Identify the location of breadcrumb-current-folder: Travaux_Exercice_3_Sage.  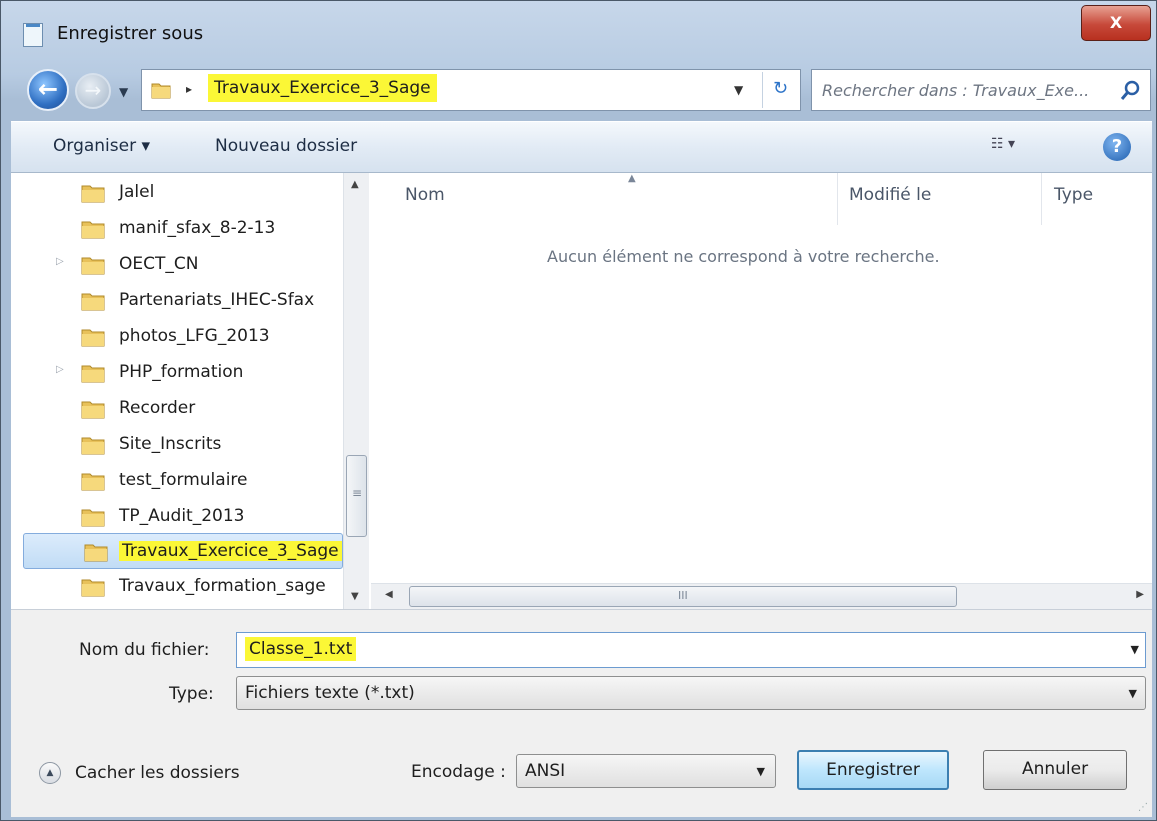
(322, 88).